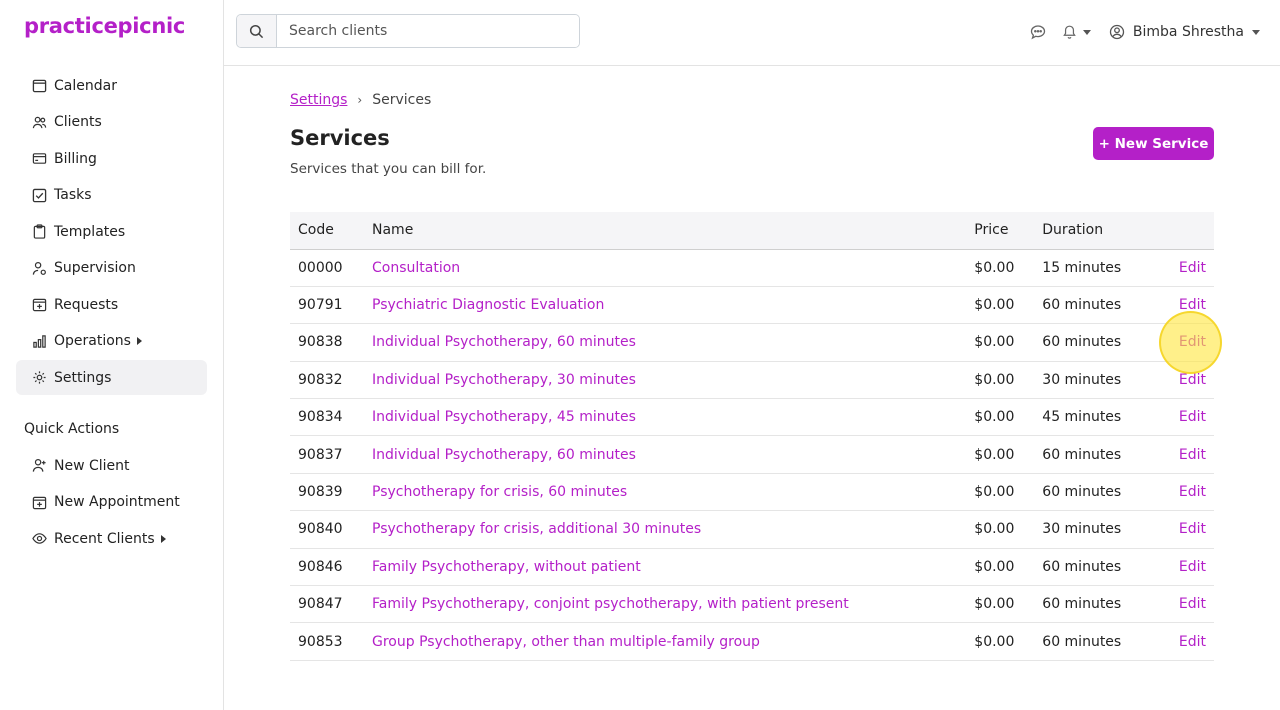 The height and width of the screenshot is (710, 1280). What do you see at coordinates (257, 31) in the screenshot?
I see `search-icon` at bounding box center [257, 31].